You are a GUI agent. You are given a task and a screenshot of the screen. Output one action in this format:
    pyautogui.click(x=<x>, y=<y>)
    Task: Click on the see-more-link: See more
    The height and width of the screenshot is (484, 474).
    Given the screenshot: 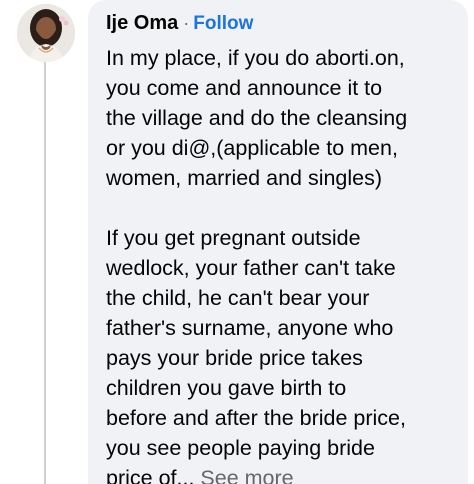 What is the action you would take?
    pyautogui.click(x=246, y=475)
    